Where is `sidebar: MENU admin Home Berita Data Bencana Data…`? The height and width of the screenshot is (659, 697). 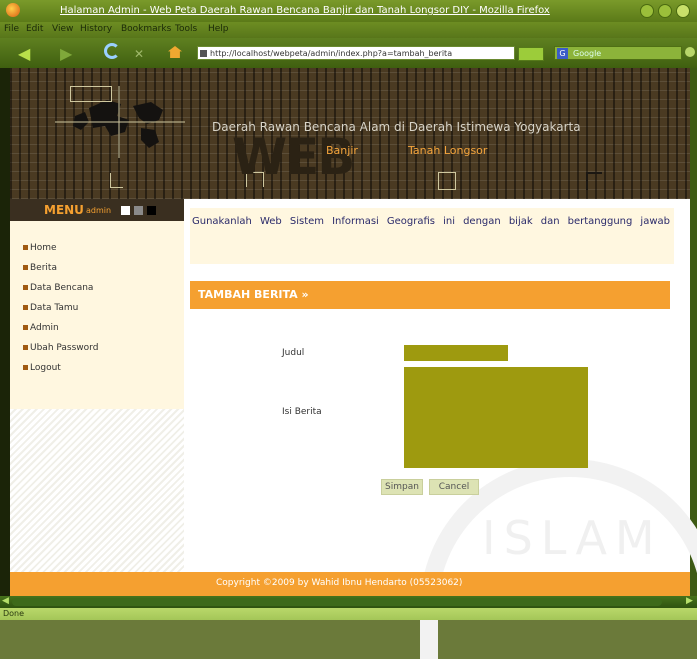 sidebar: MENU admin Home Berita Data Bencana Data… is located at coordinates (97, 304).